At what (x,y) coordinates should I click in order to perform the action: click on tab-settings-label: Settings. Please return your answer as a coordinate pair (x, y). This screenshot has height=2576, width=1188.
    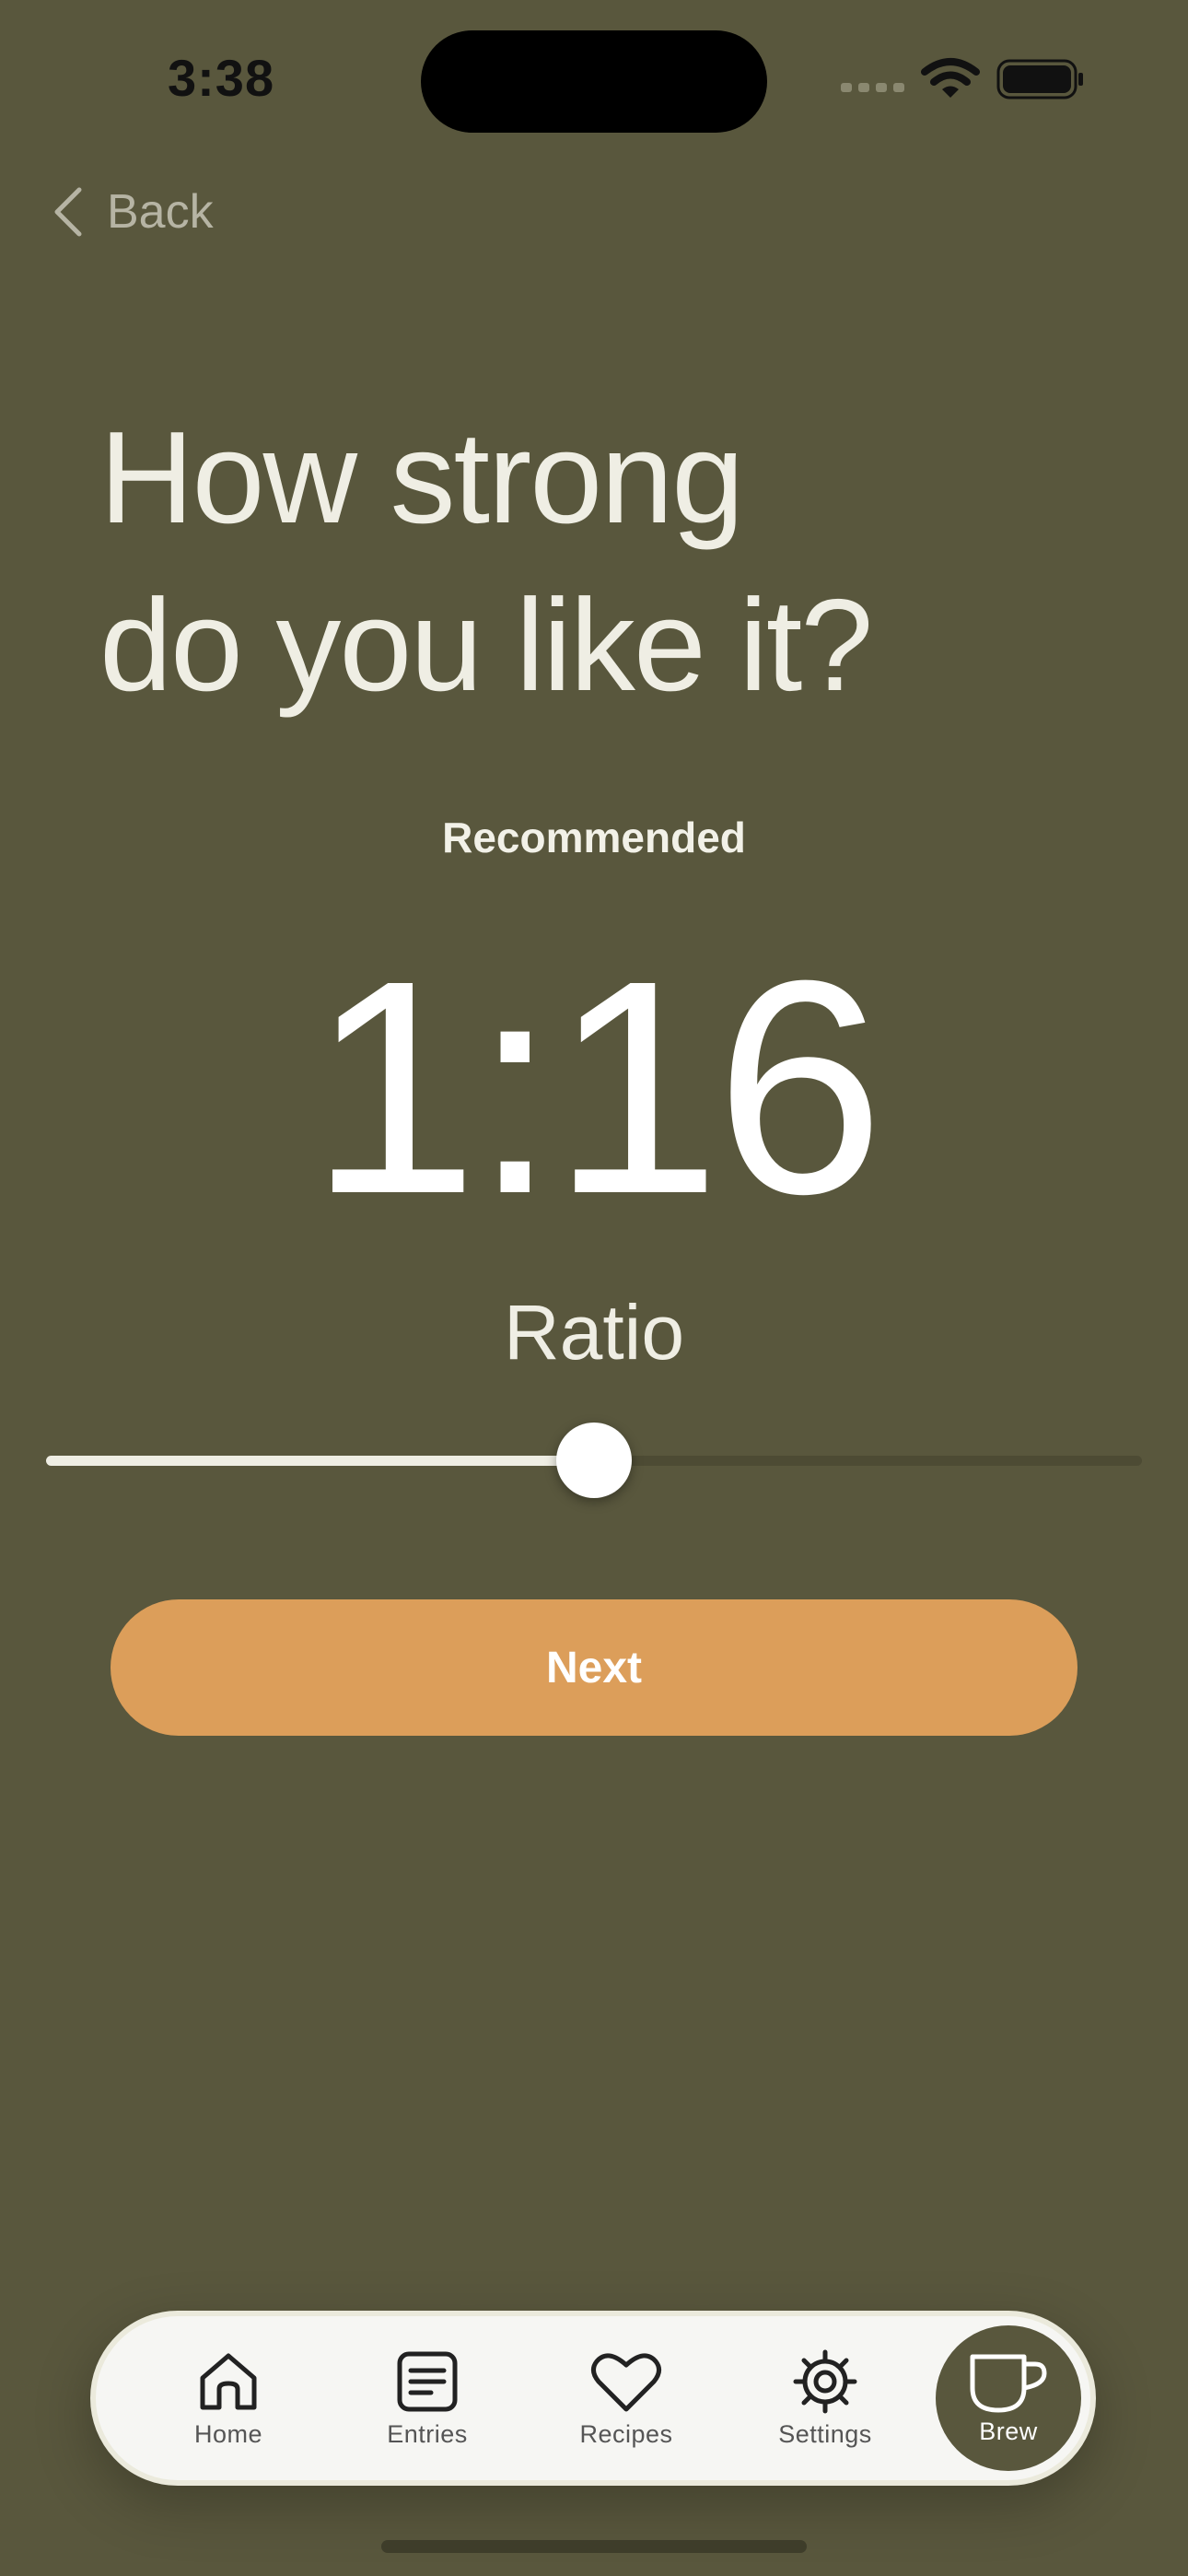
    Looking at the image, I should click on (825, 2433).